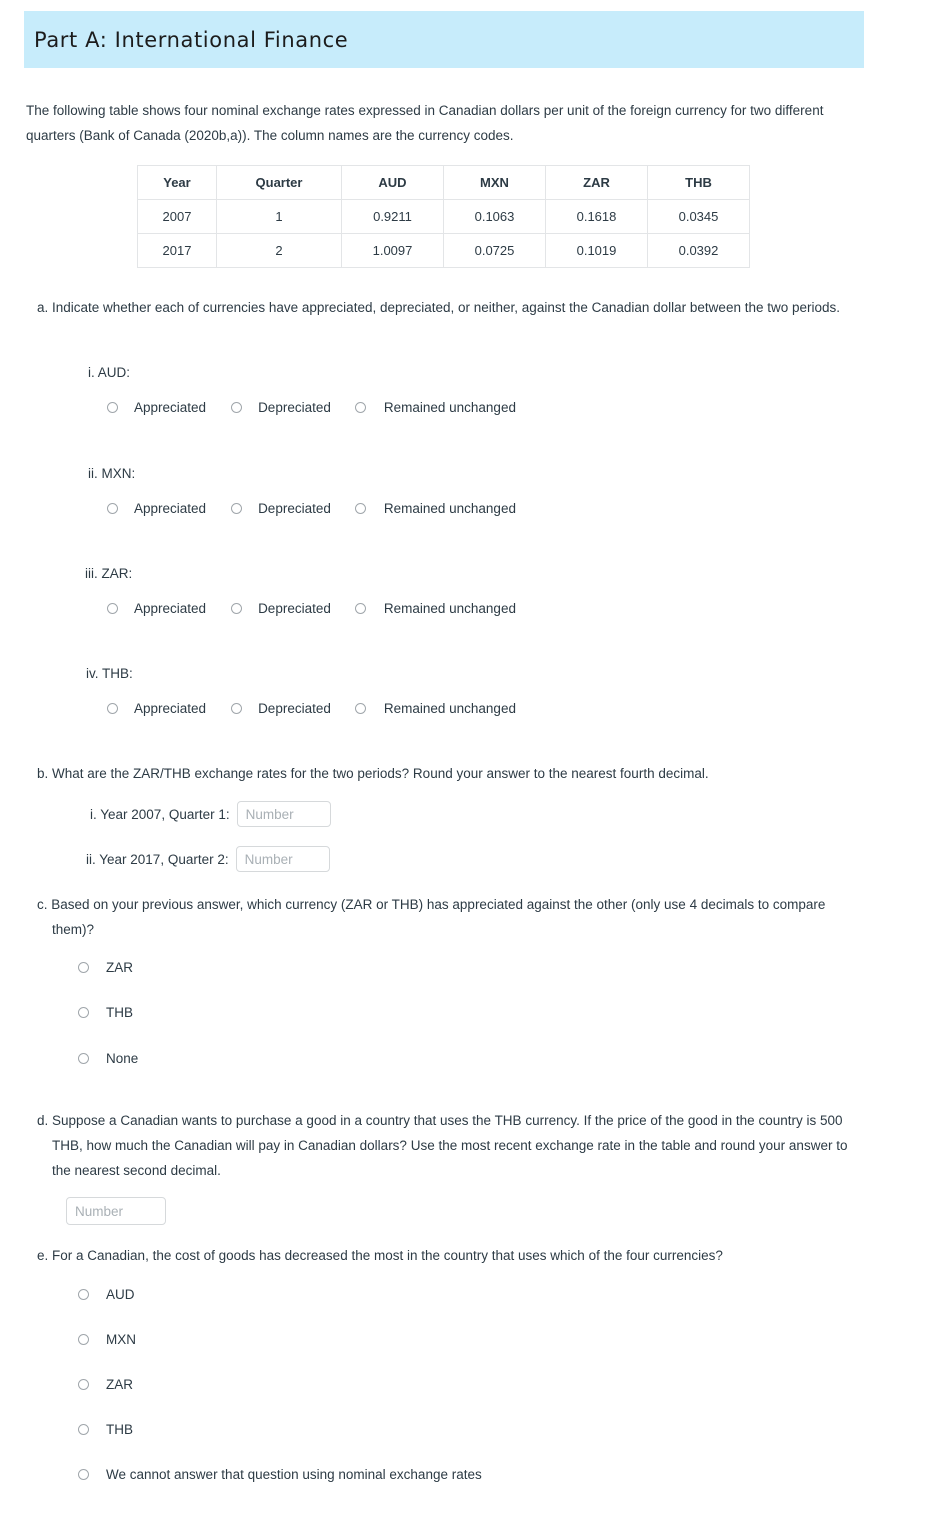 This screenshot has width=936, height=1522. I want to click on field-row-cad-price, so click(116, 1211).